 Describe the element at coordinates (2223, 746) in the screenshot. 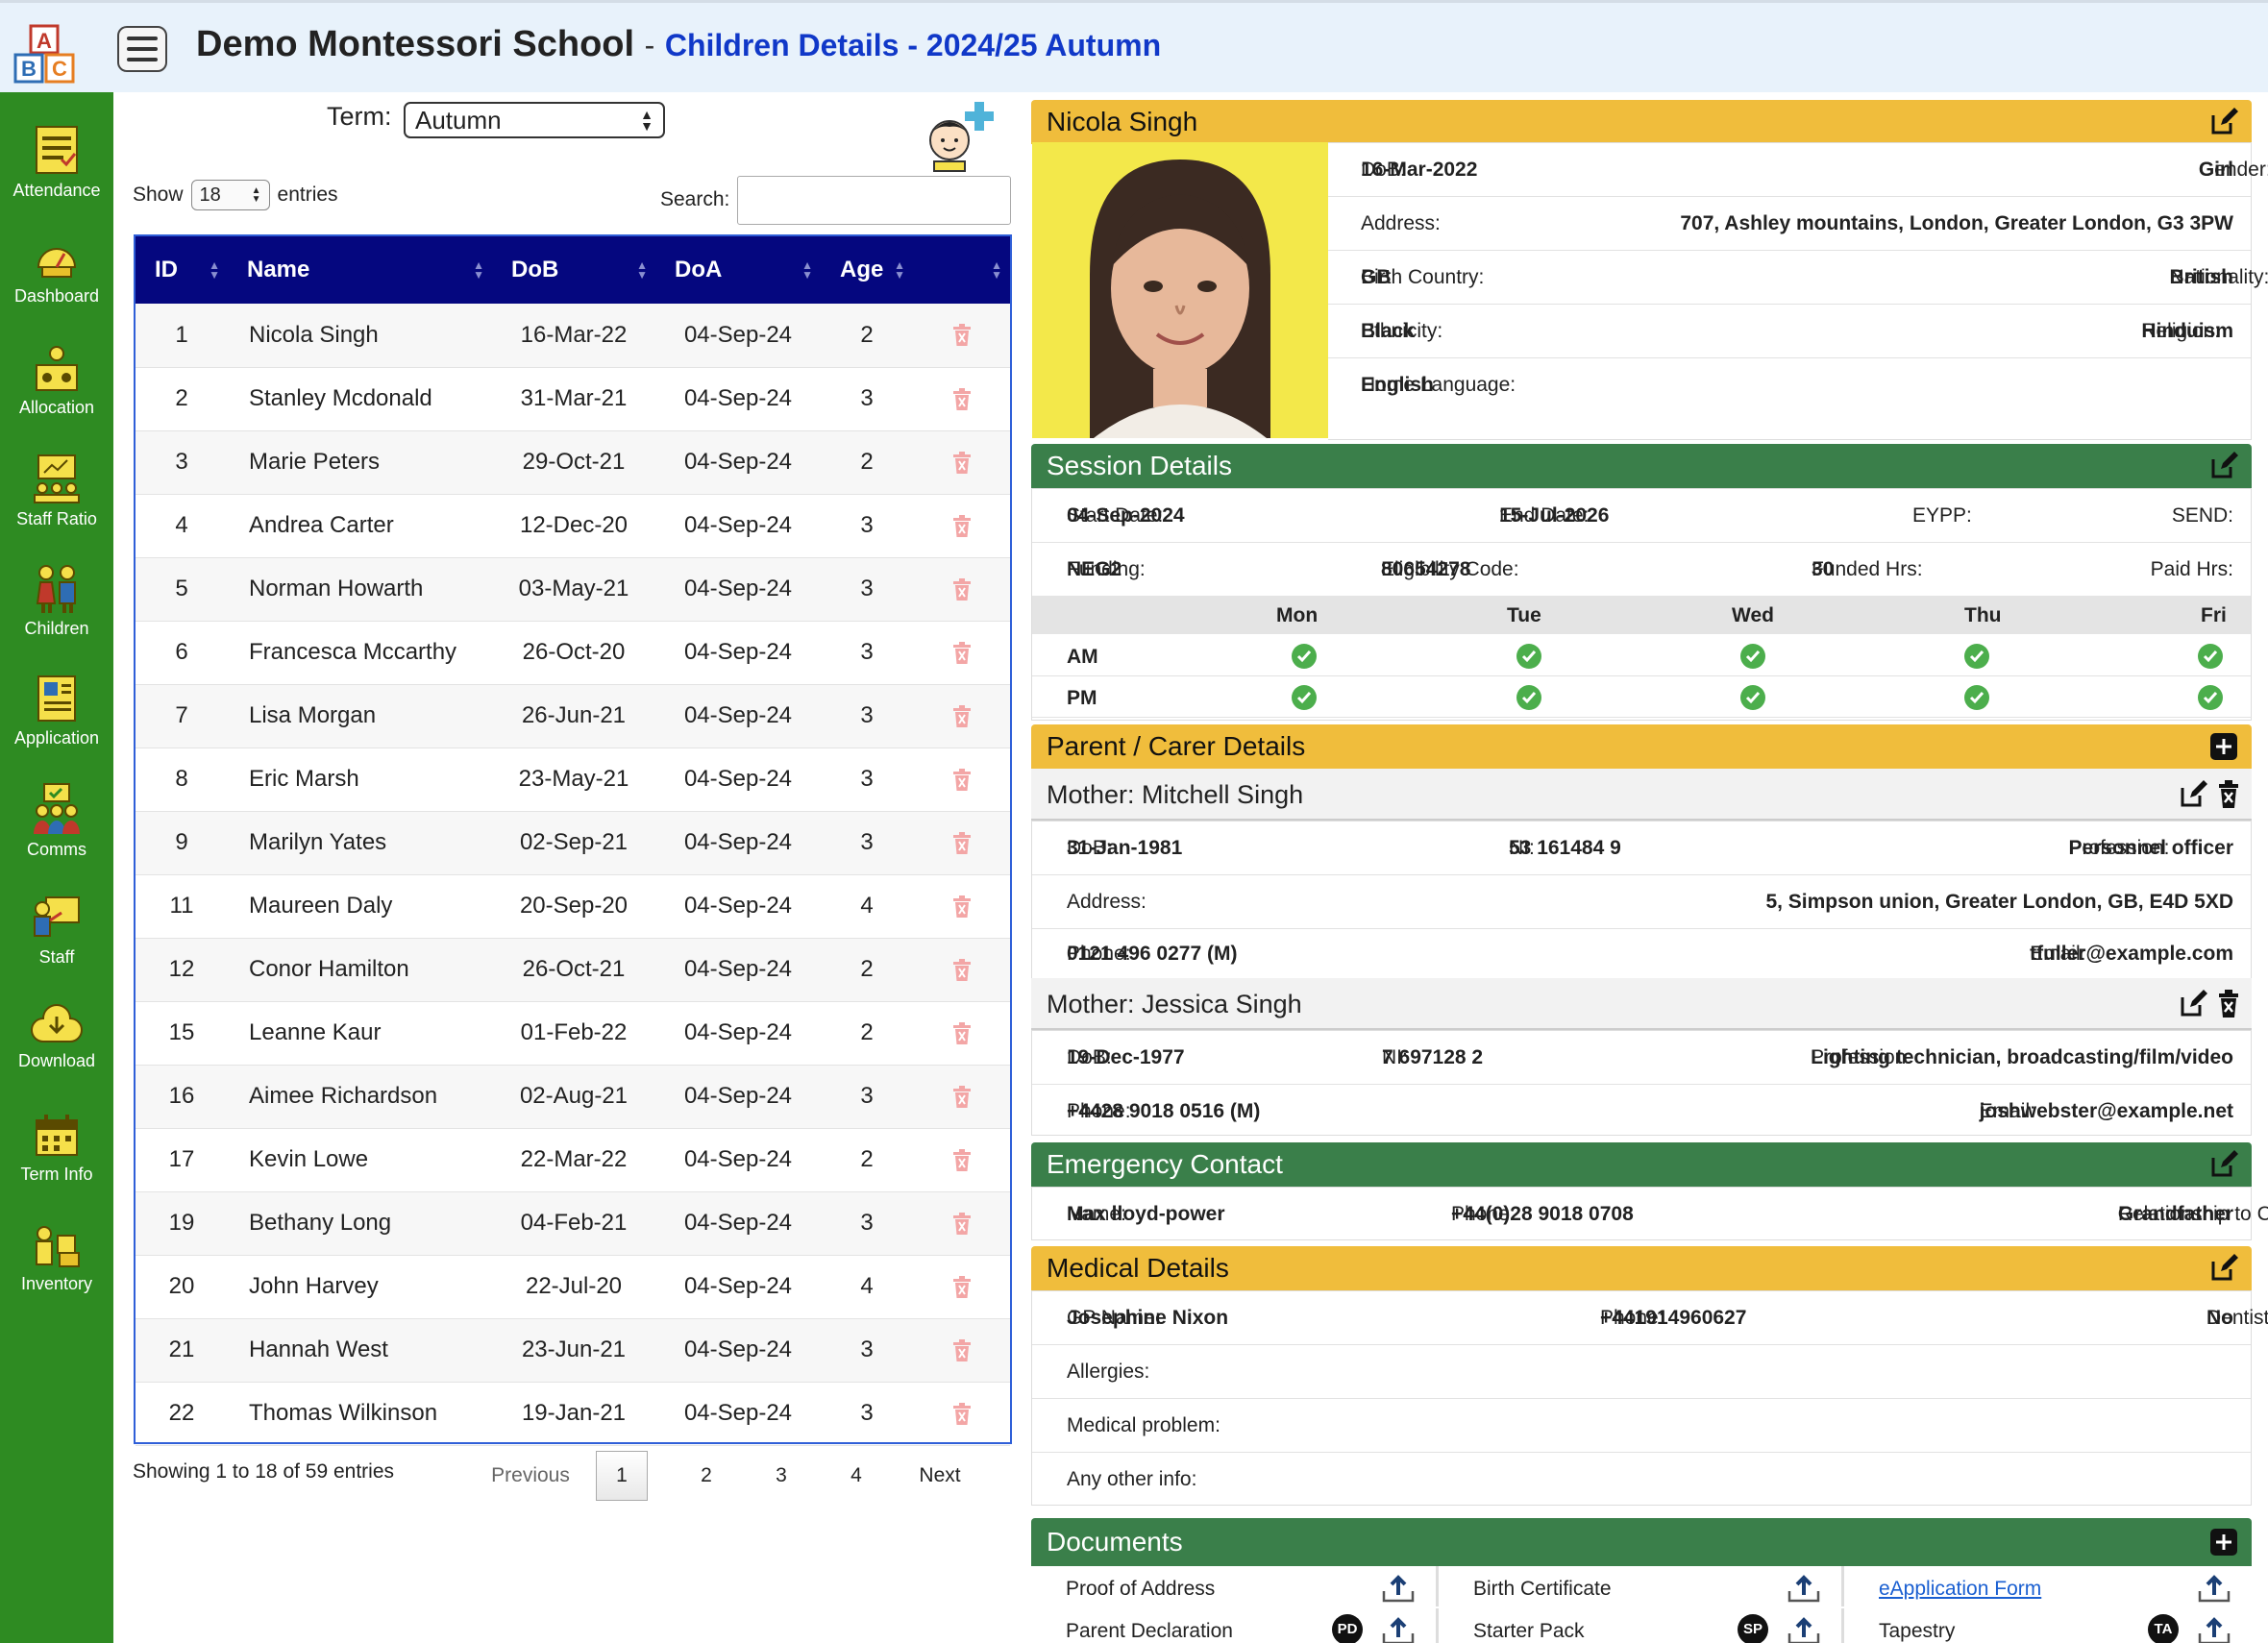

I see `add-parent-button` at that location.